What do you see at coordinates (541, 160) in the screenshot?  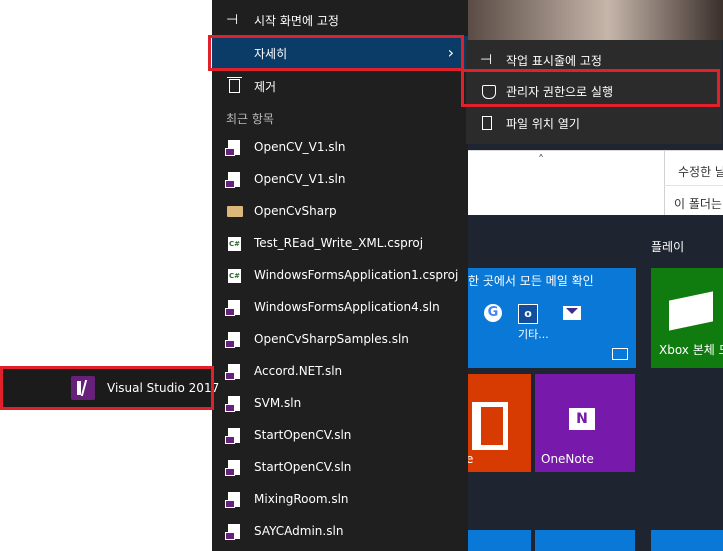 I see `chevron-up-icon: ˄` at bounding box center [541, 160].